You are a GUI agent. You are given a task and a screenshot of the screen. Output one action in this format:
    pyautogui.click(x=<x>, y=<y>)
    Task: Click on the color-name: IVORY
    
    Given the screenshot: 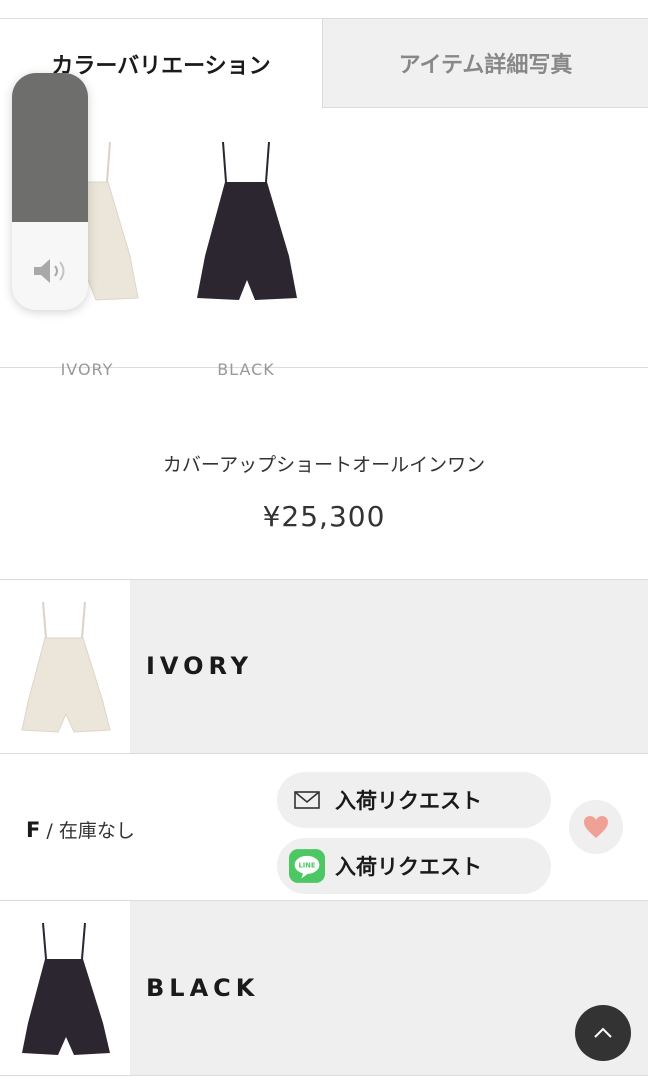 What is the action you would take?
    pyautogui.click(x=200, y=666)
    